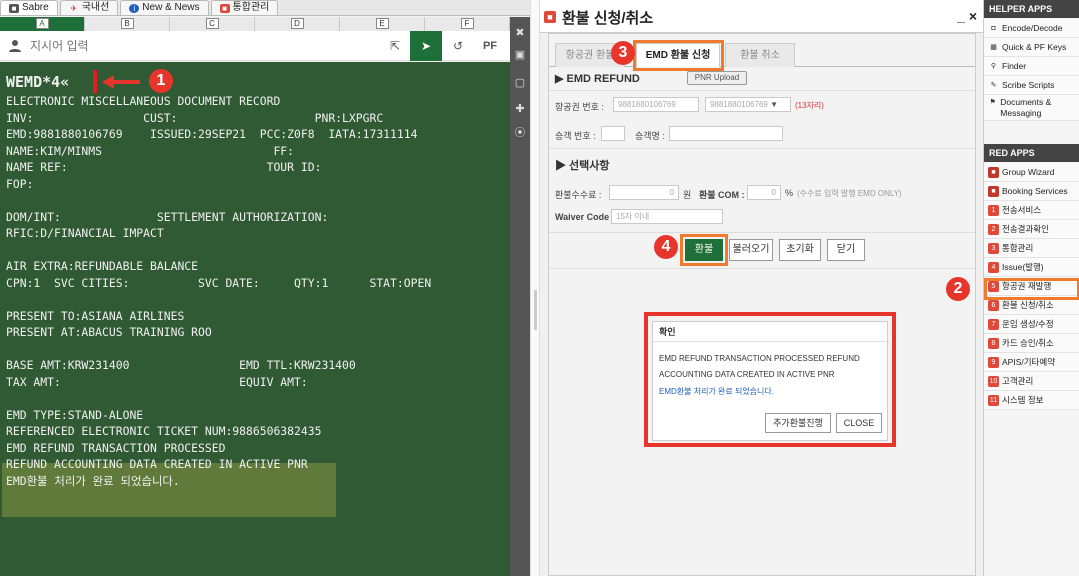 This screenshot has height=576, width=1079. What do you see at coordinates (116, 447) in the screenshot?
I see `terminal-line: EMD REFUND TRANSACTION PROCESSED` at bounding box center [116, 447].